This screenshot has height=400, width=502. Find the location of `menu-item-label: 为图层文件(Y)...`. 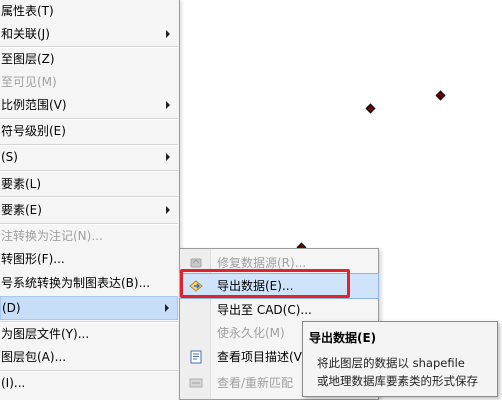

menu-item-label: 为图层文件(Y)... is located at coordinates (45, 334).